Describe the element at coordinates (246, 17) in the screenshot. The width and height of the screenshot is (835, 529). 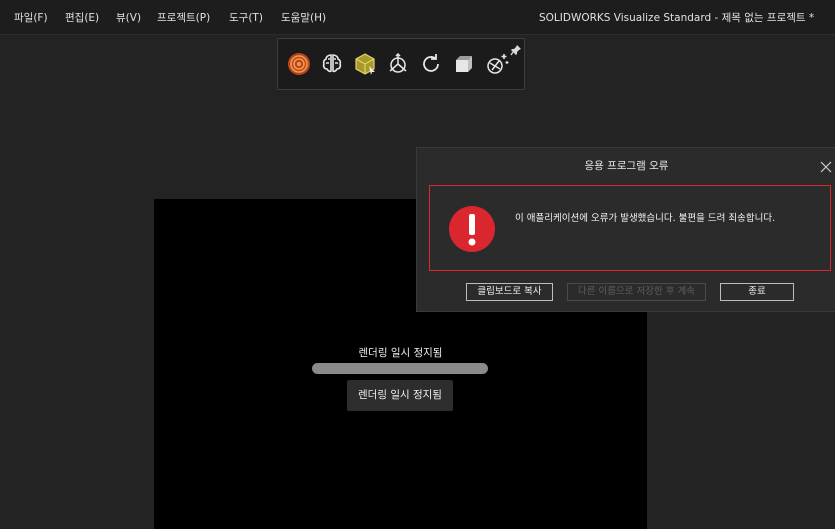
I see `menu-tools: 도구(T)` at that location.